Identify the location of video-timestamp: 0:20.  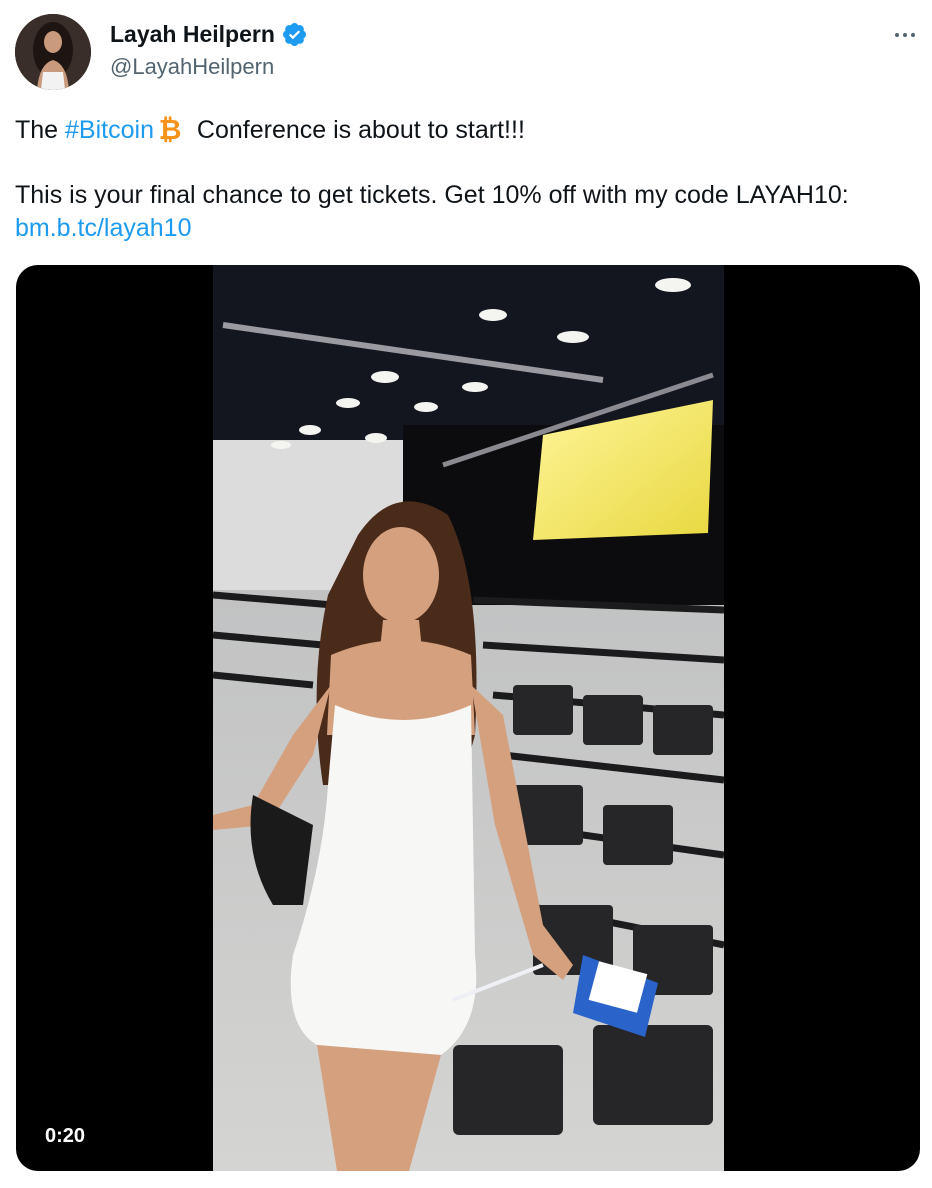
(65, 1136).